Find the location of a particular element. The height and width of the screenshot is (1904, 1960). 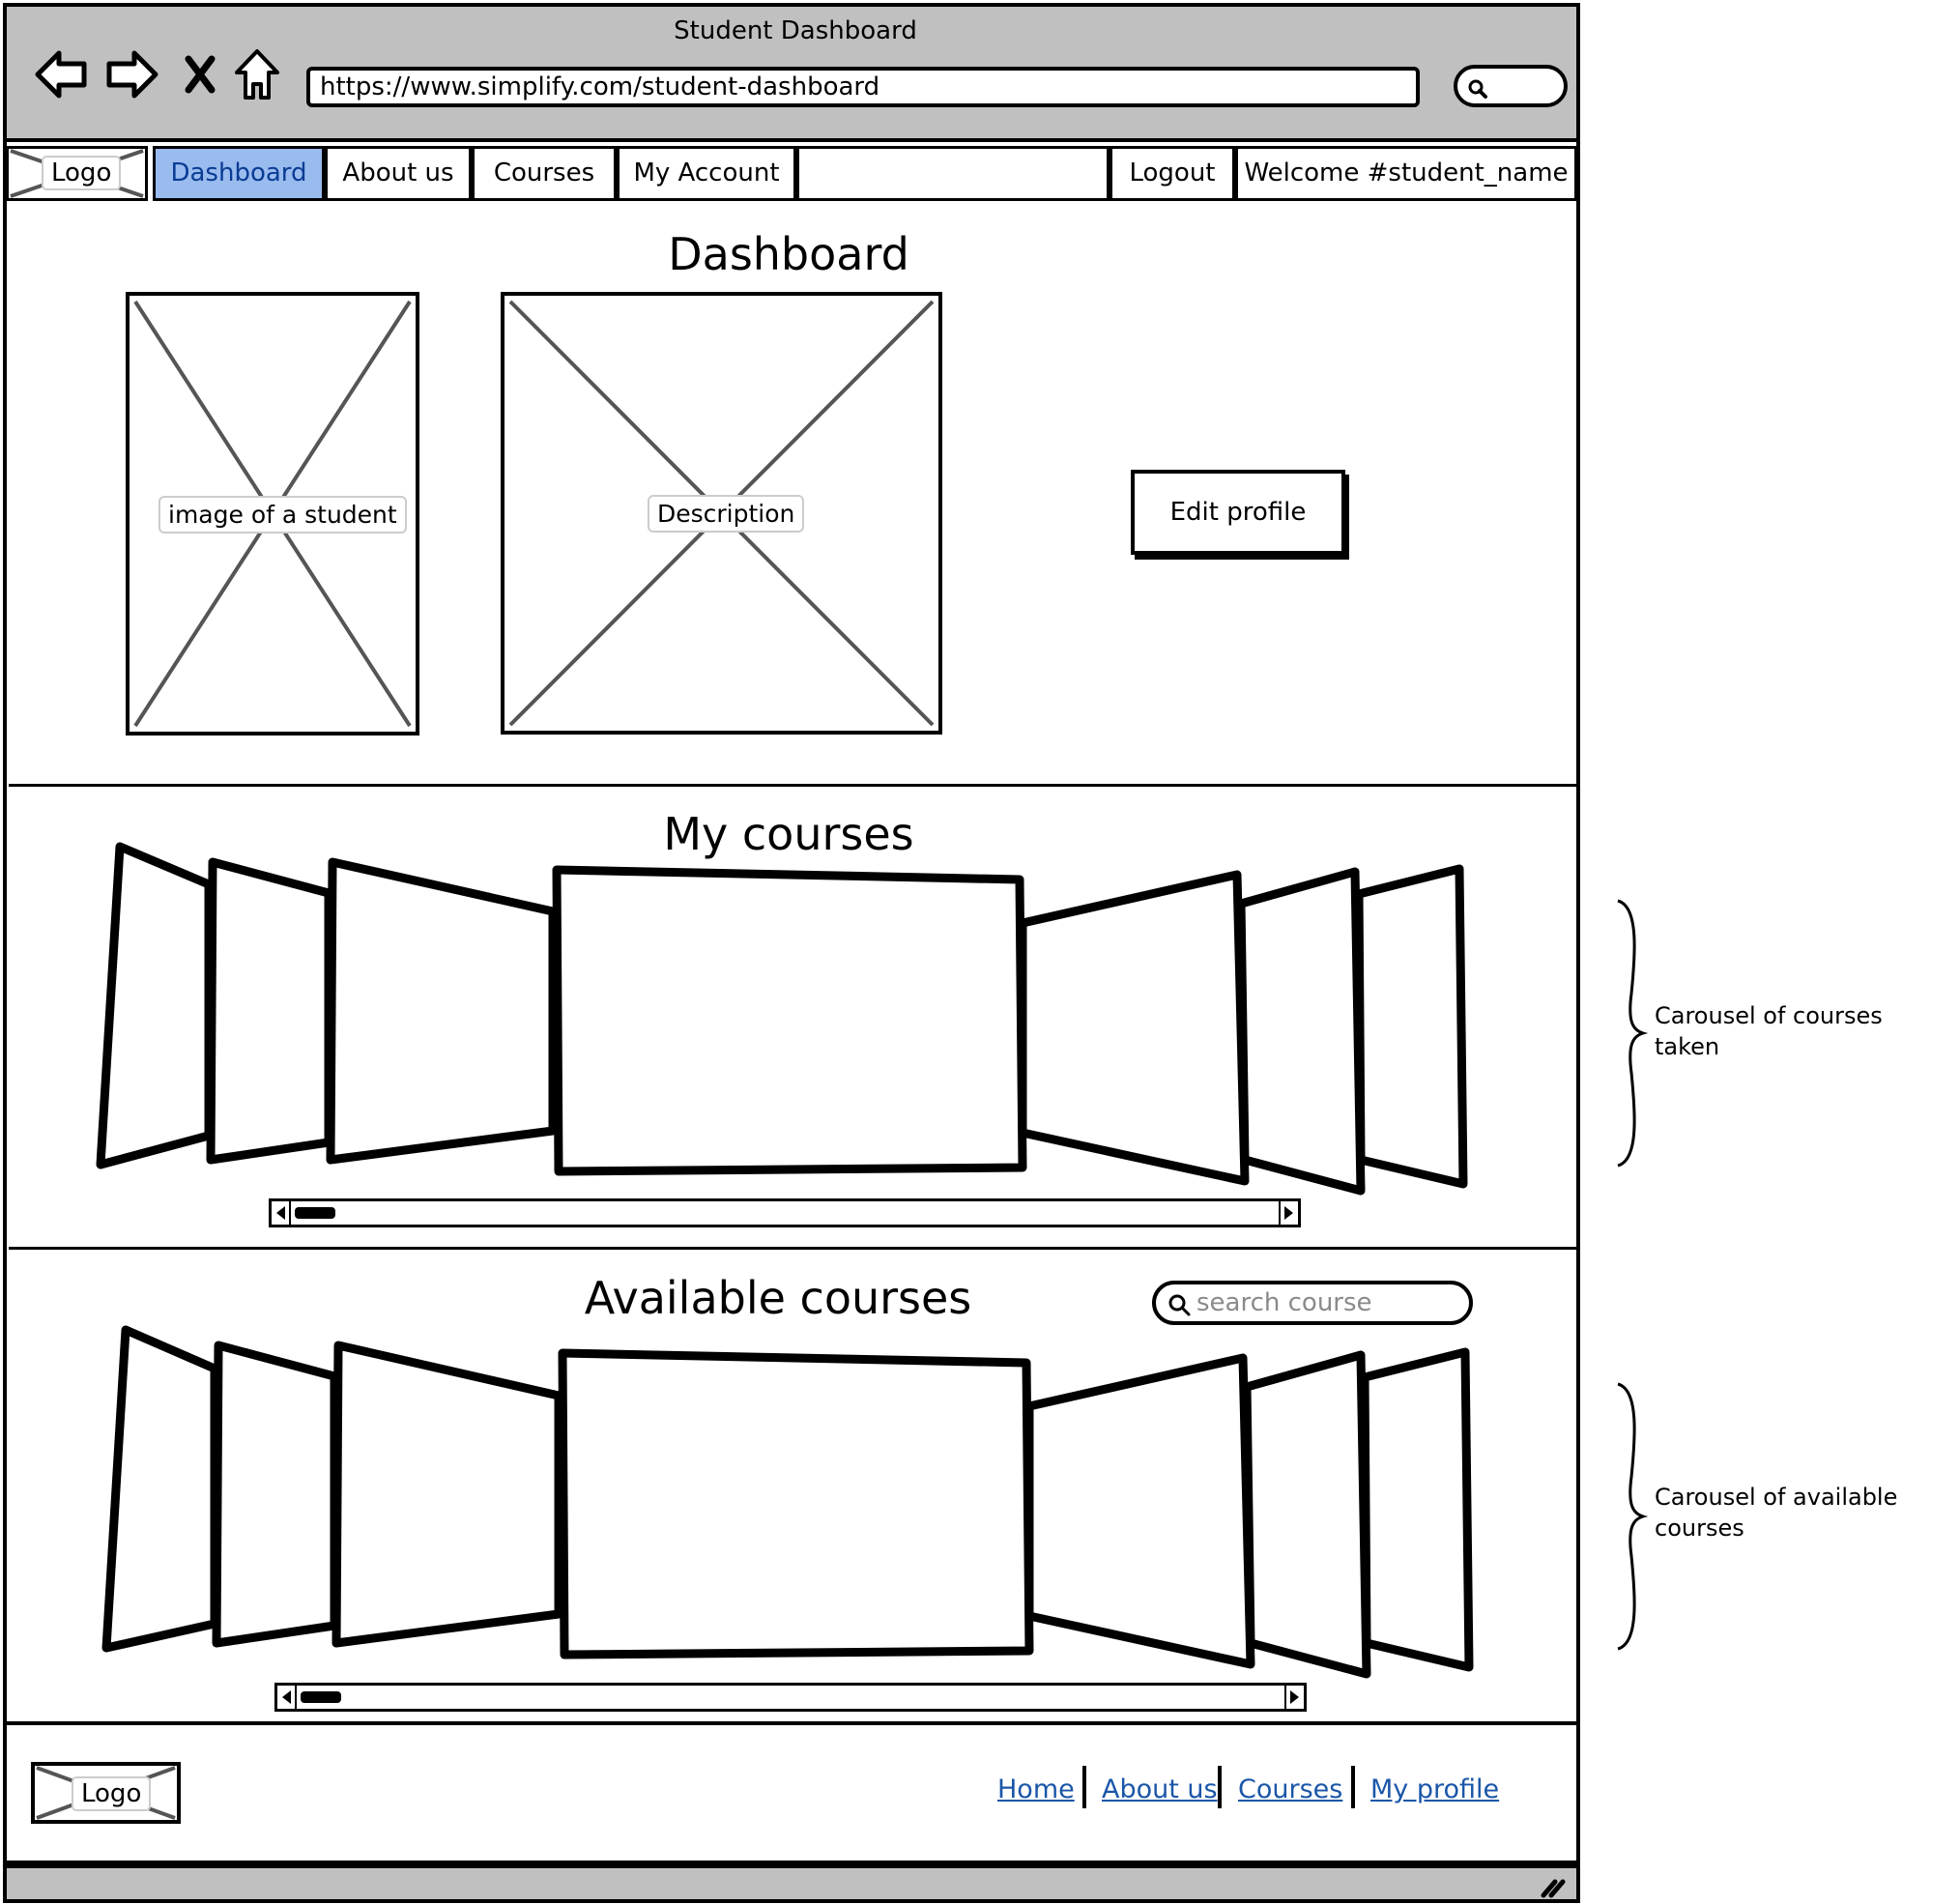

available-courses-scrollbar is located at coordinates (791, 1698).